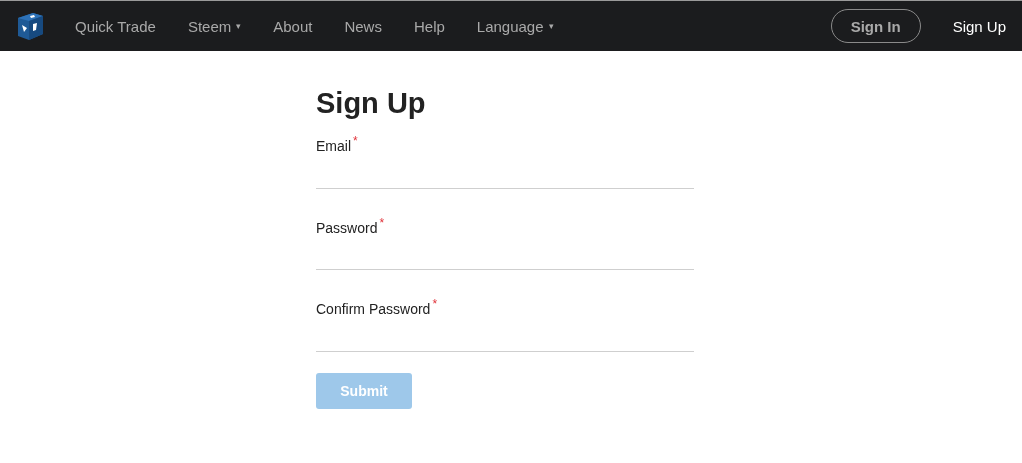 The height and width of the screenshot is (463, 1022). I want to click on dropdown-menu-item: Steem ▾, so click(214, 26).